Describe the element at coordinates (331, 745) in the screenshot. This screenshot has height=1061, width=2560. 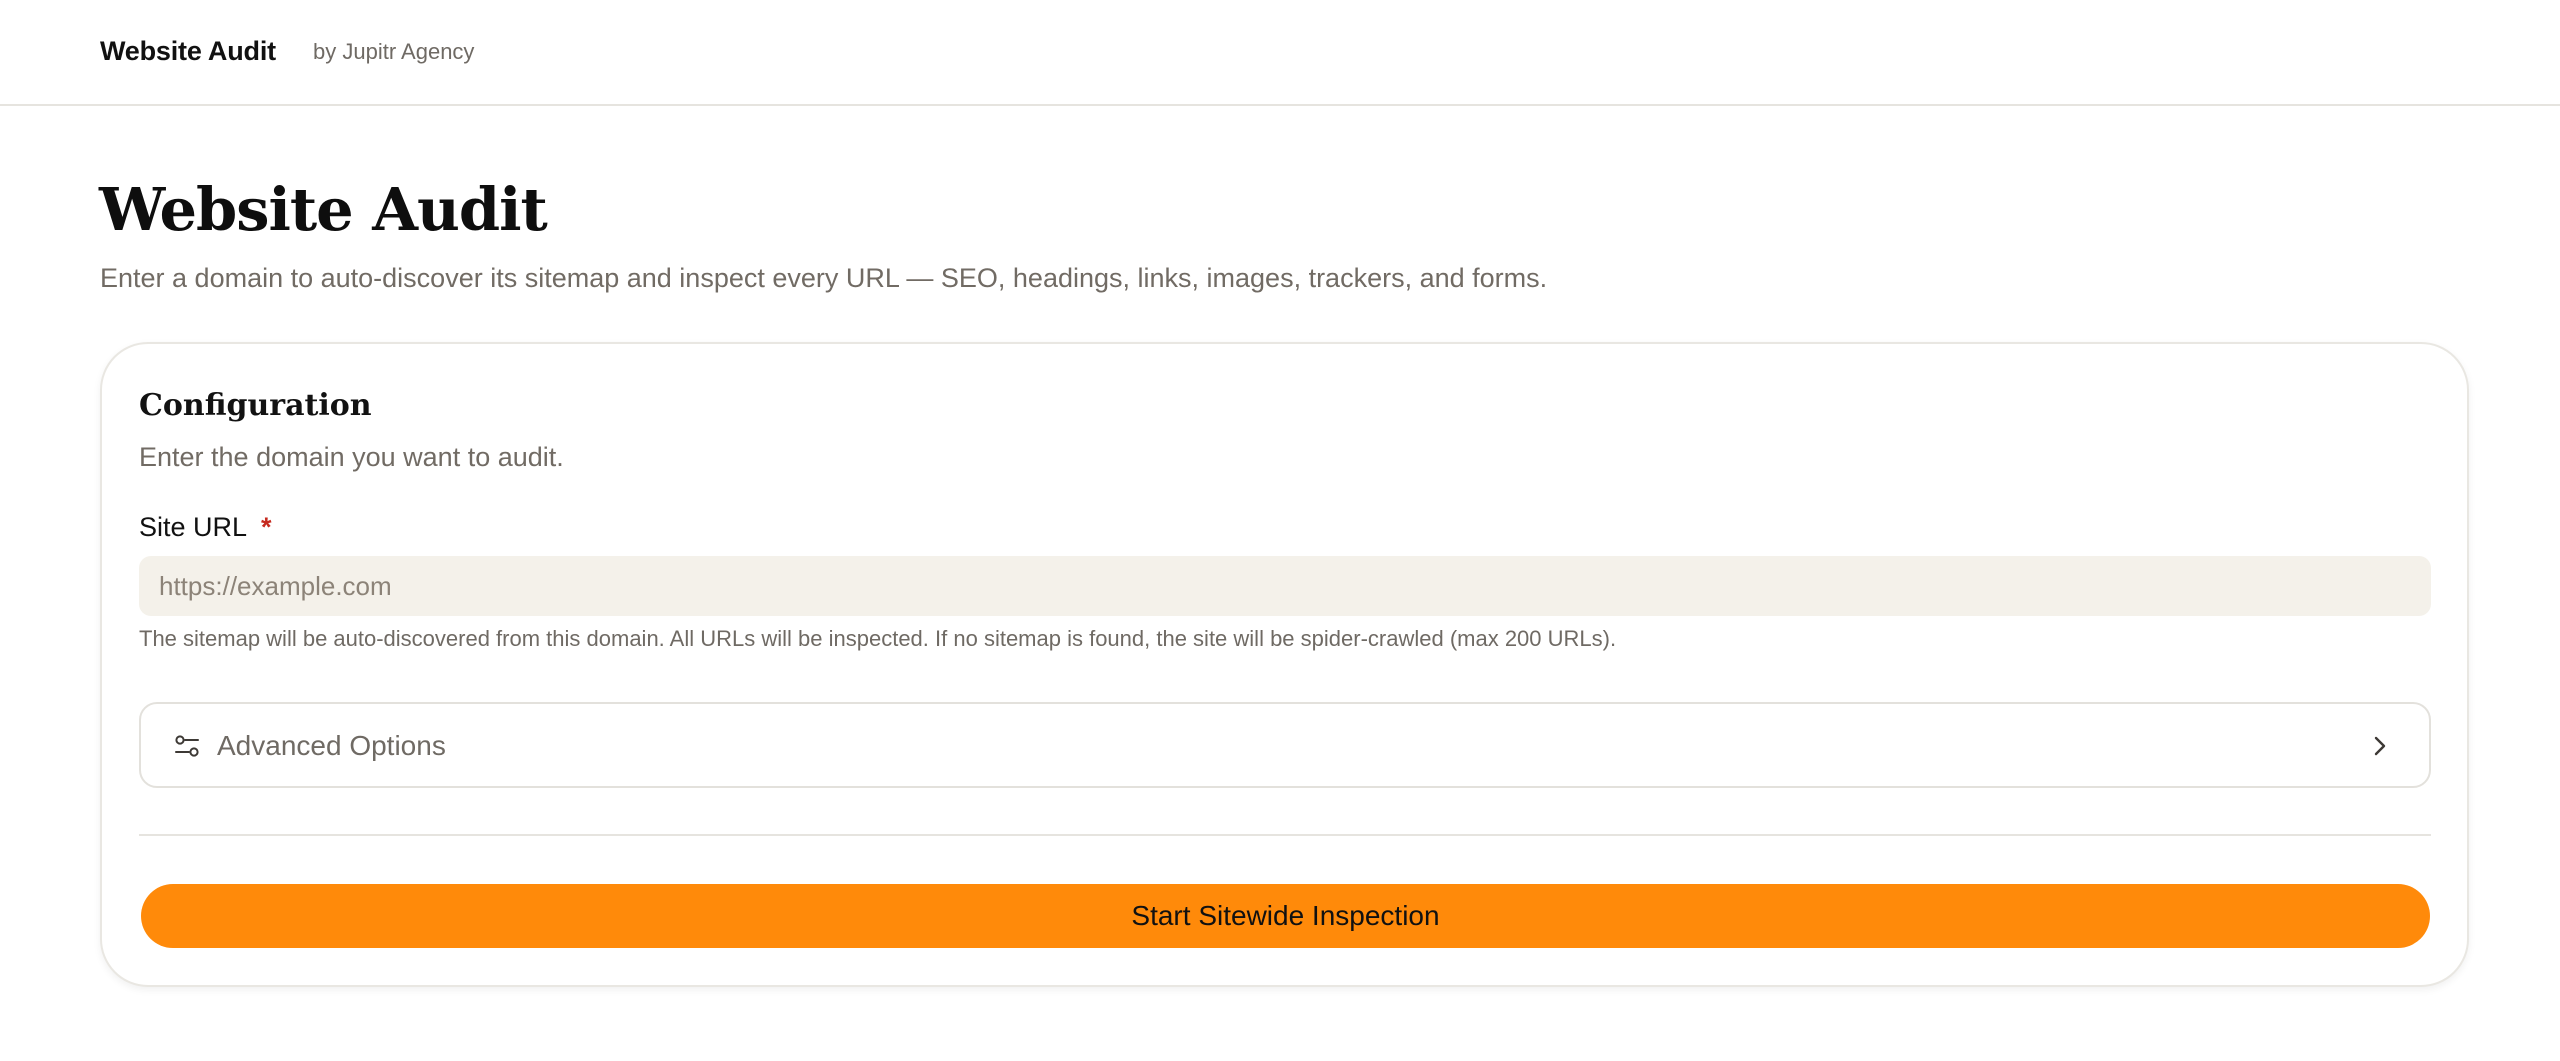
I see `advanced-options-label: Advanced Options` at that location.